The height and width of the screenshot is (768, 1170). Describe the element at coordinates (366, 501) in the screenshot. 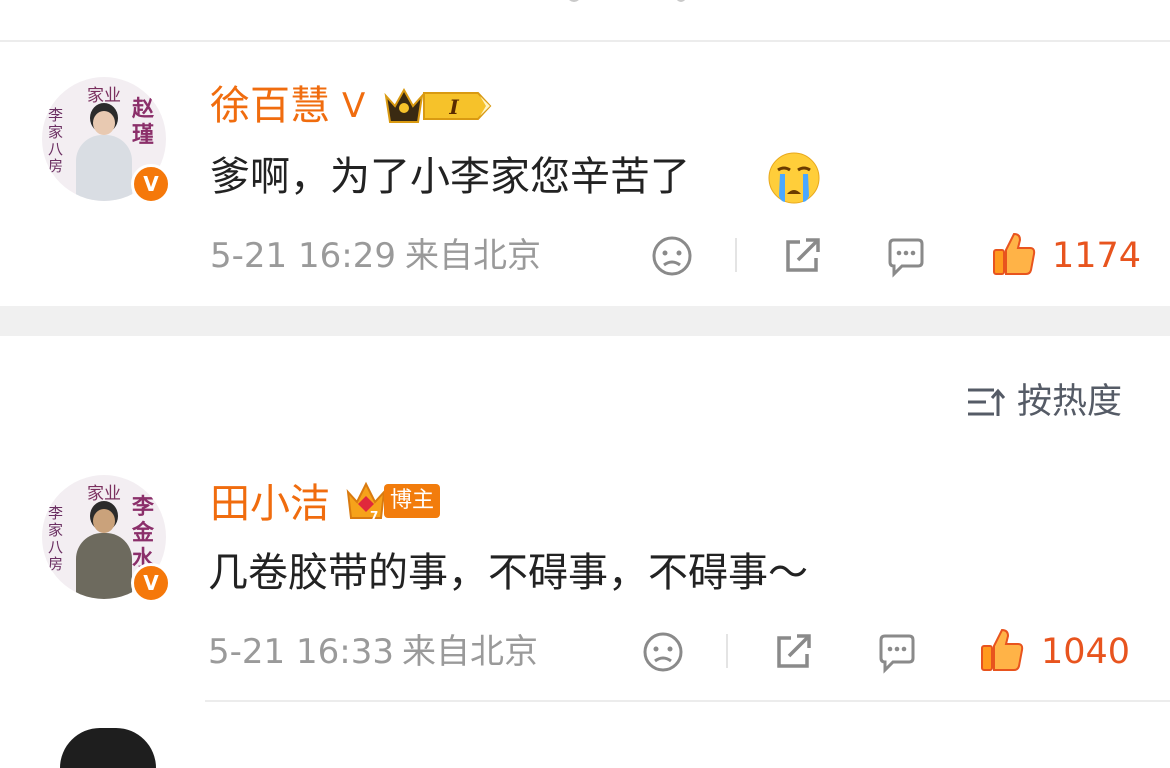

I see `gem-crown-icon: 7` at that location.